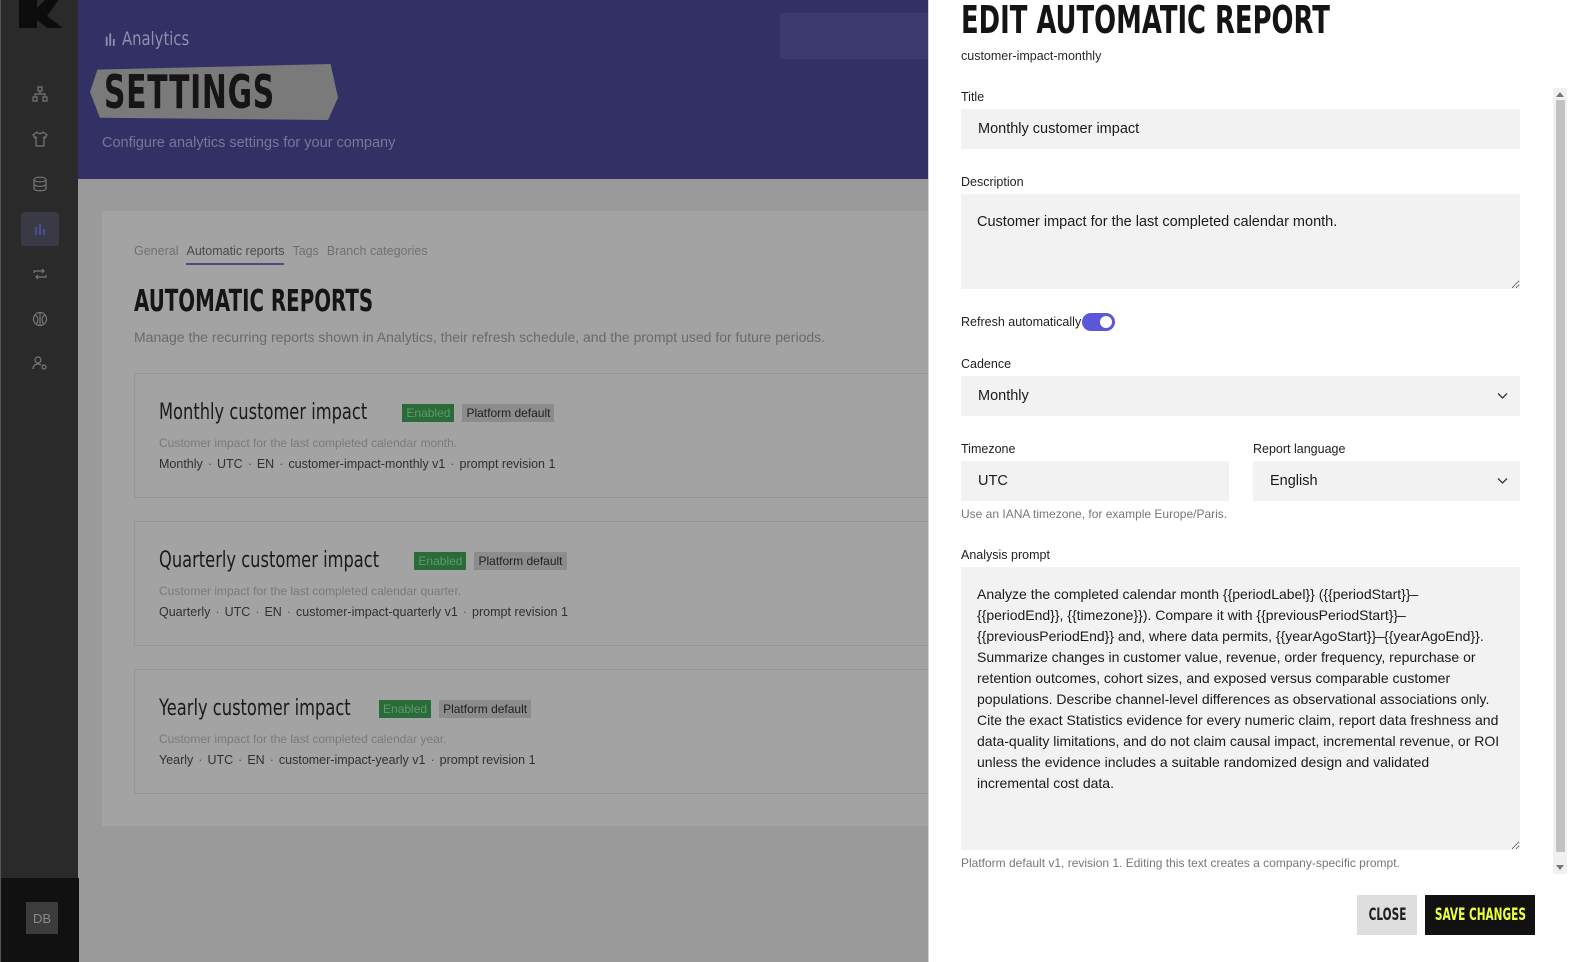 Image resolution: width=1570 pixels, height=962 pixels. I want to click on report-name: Quarterly customer impact, so click(269, 560).